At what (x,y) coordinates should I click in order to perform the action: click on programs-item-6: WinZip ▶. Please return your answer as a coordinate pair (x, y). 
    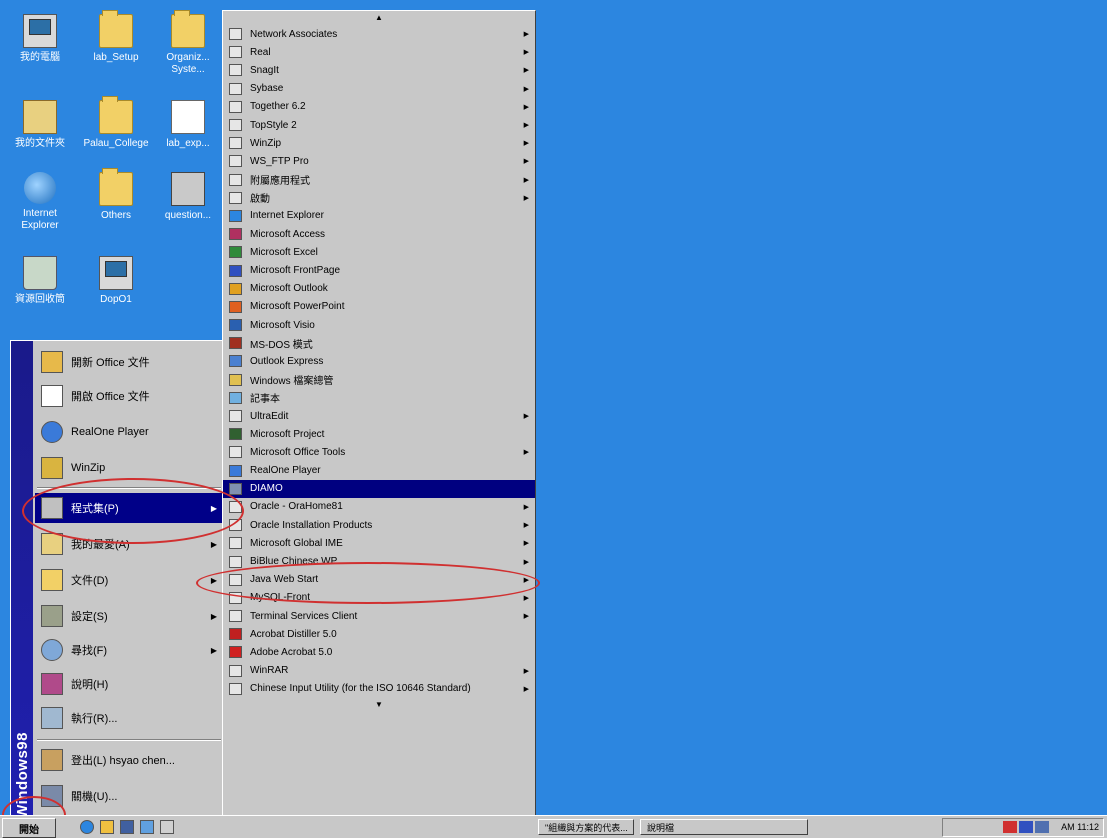
    Looking at the image, I should click on (379, 143).